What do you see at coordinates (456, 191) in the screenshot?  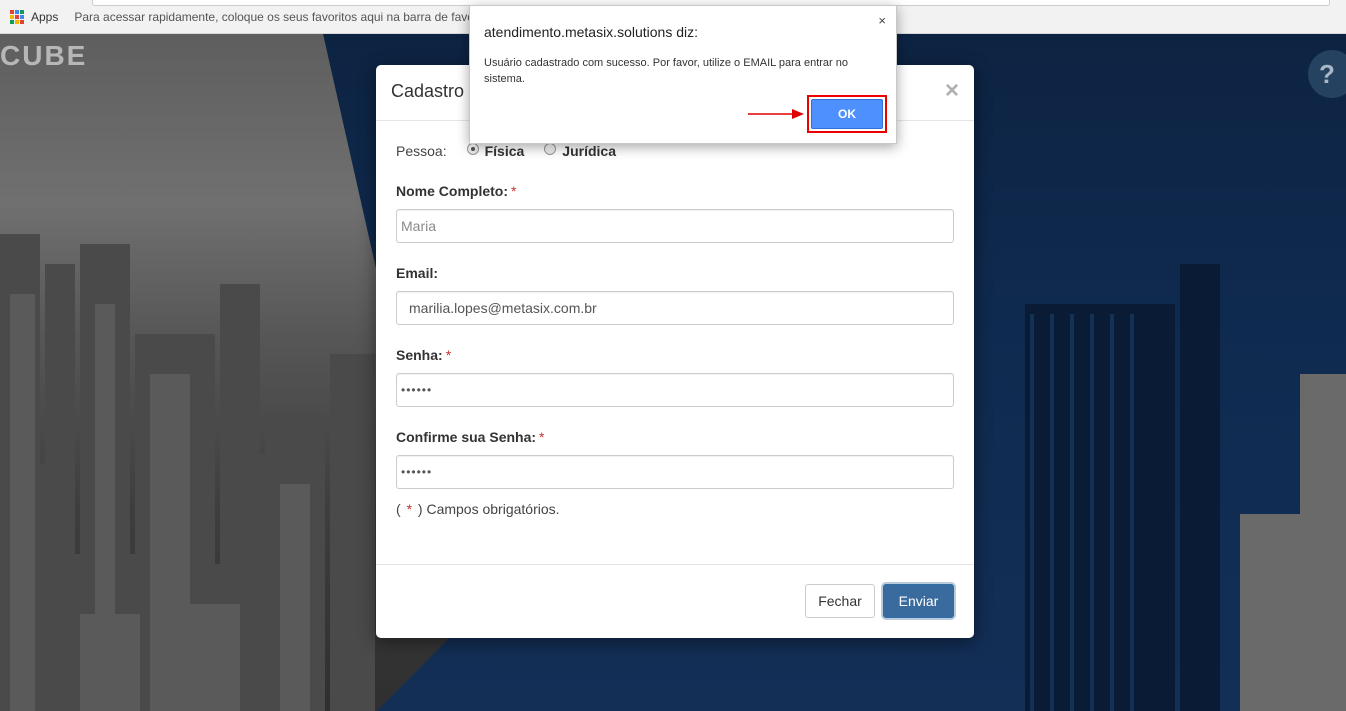 I see `full-name-label: Nome Completo: *` at bounding box center [456, 191].